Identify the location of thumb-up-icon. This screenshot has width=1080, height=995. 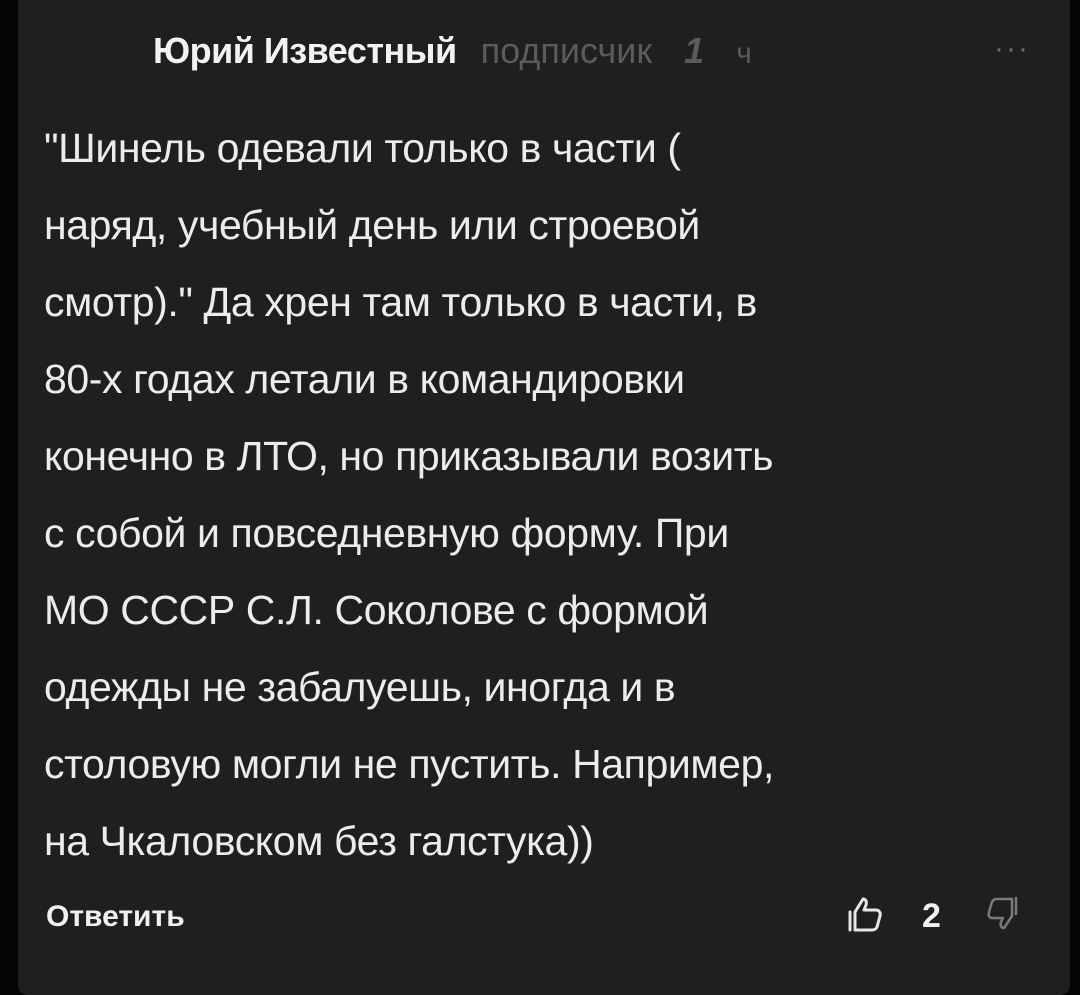
(864, 914).